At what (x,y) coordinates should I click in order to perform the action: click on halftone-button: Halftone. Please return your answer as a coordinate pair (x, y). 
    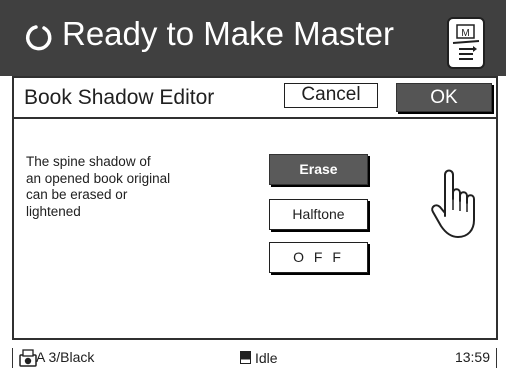
    Looking at the image, I should click on (318, 214).